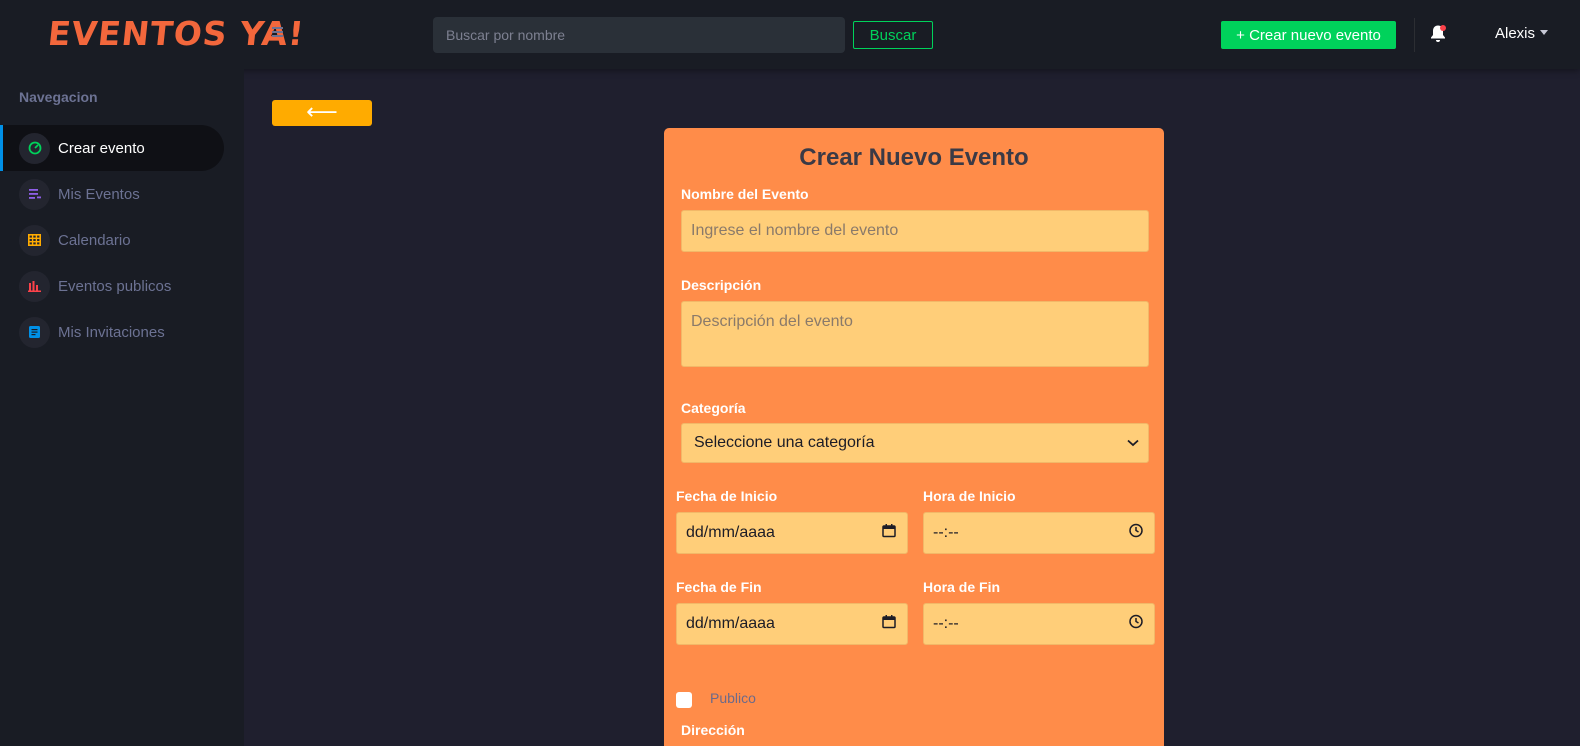 The image size is (1580, 746). I want to click on start-date-value: dd/mm/aaaa, so click(730, 532).